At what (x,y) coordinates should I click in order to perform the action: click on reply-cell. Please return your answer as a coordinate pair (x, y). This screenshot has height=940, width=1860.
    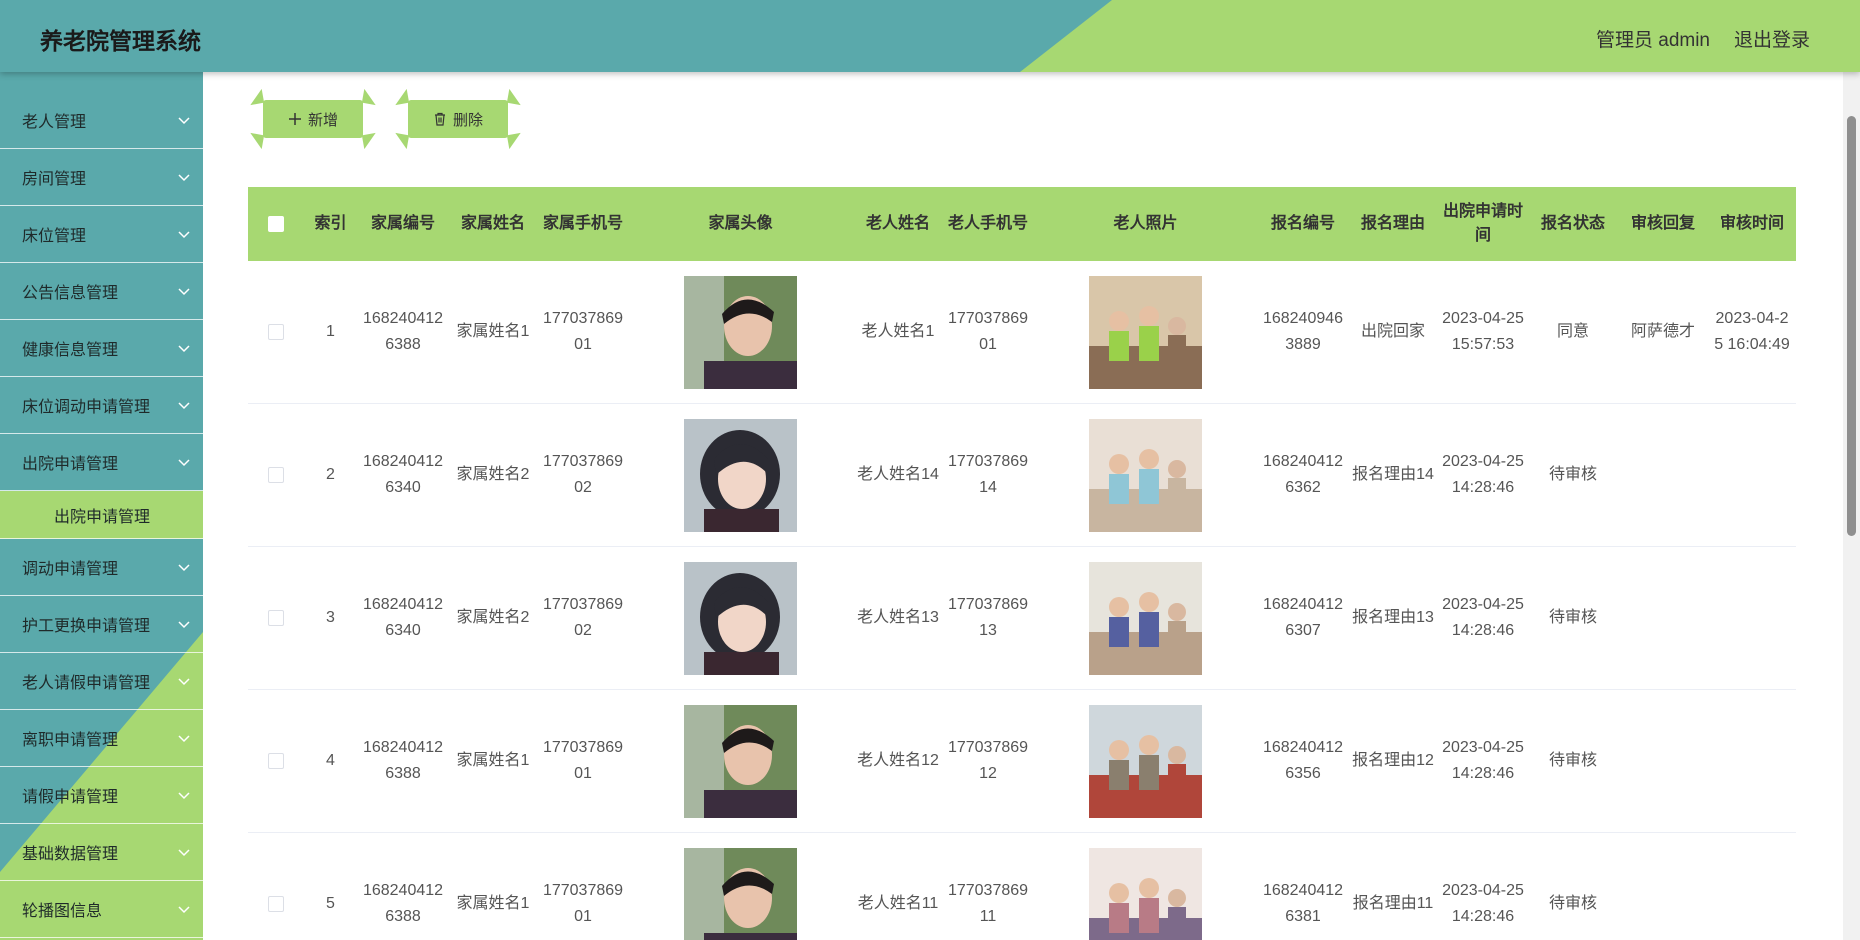
    Looking at the image, I should click on (1663, 618).